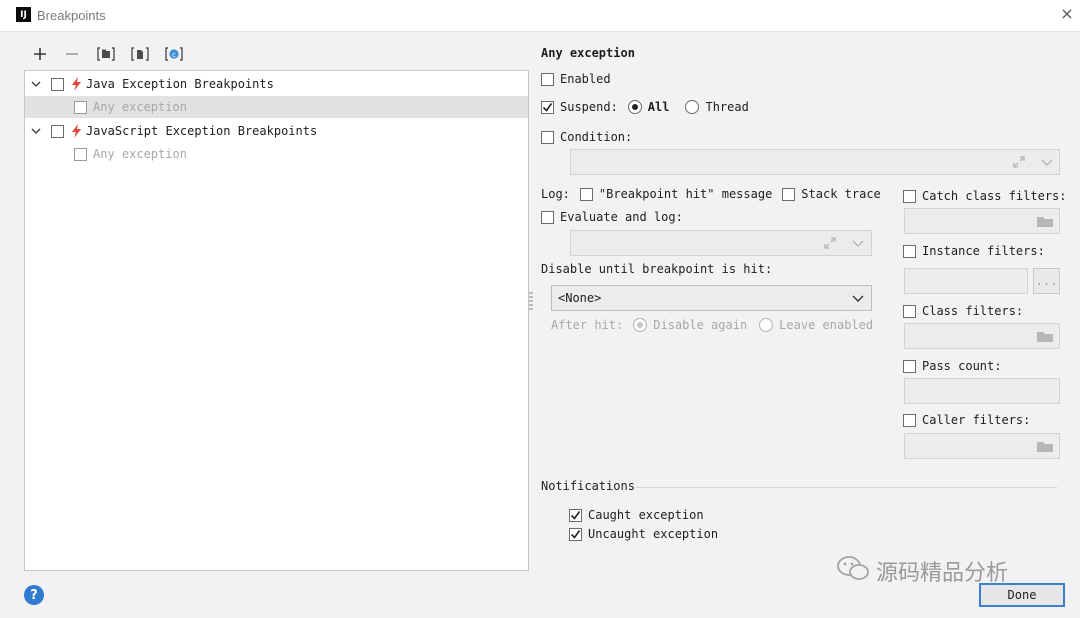  I want to click on pass-count-label: Pass count:, so click(962, 366).